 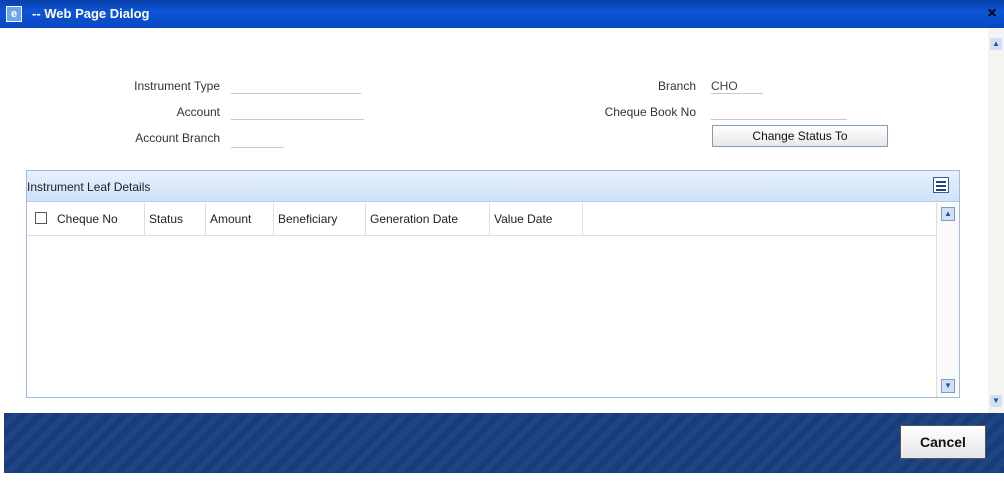 I want to click on branch-field: CHO, so click(x=737, y=86).